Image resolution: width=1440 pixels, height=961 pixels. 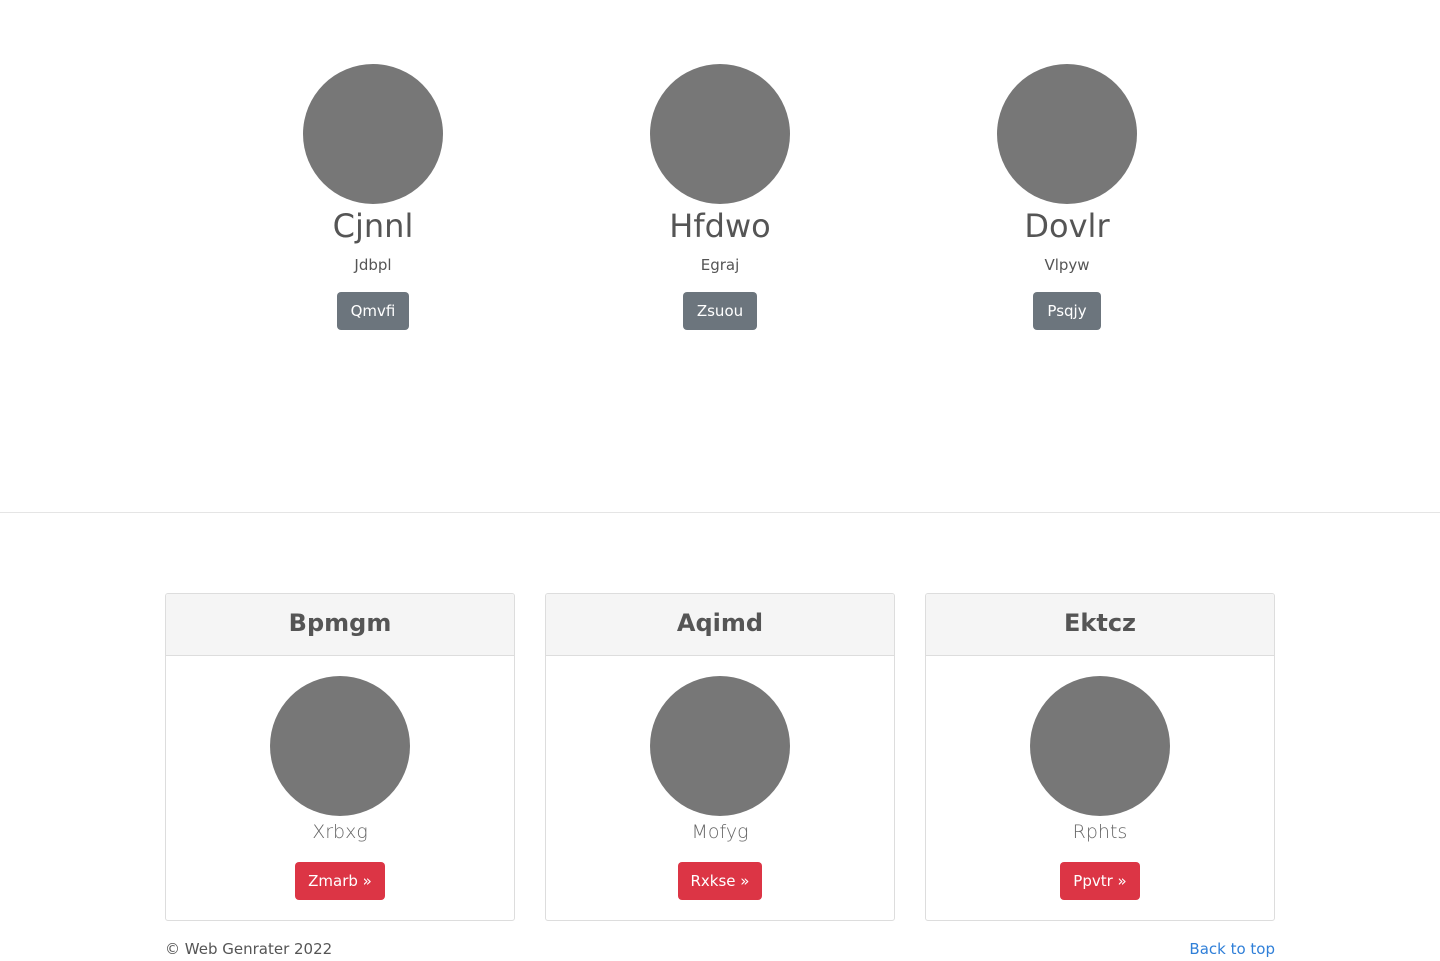 I want to click on footer: © Web Genrater 2022 Back to top, so click(x=720, y=949).